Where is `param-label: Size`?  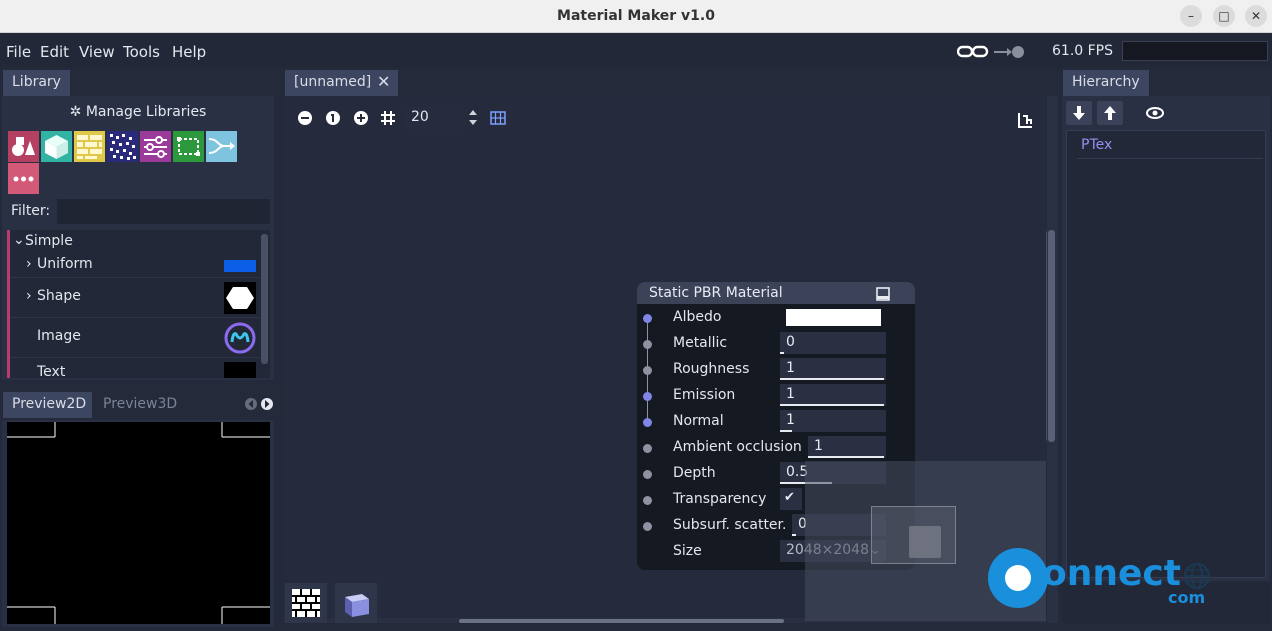 param-label: Size is located at coordinates (687, 551).